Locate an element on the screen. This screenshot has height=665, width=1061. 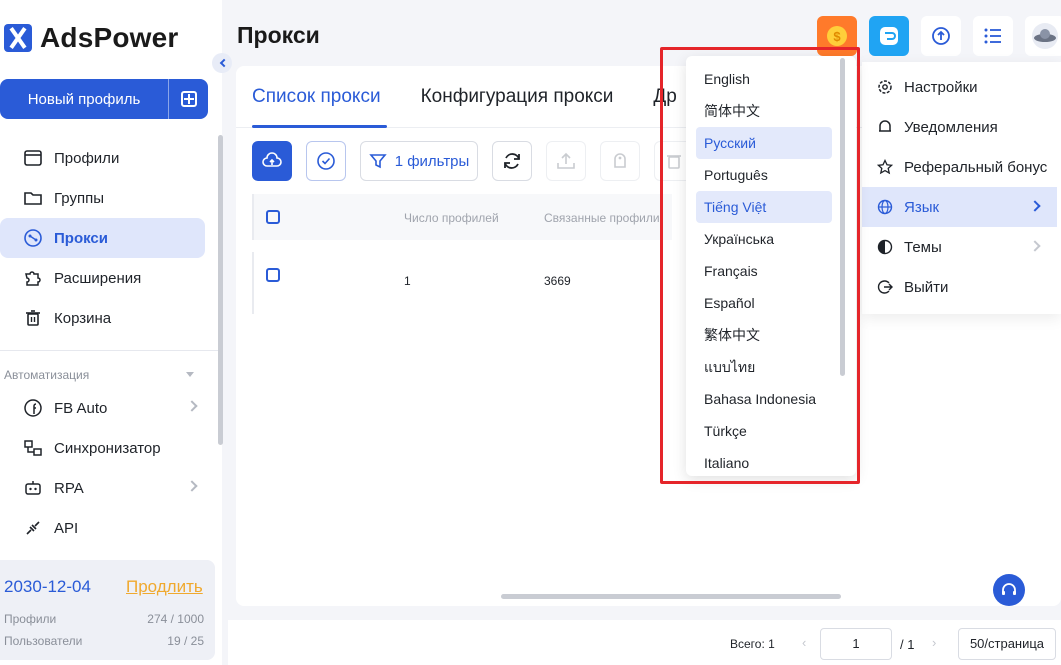
new-profile-button: Новый профиль is located at coordinates (104, 99).